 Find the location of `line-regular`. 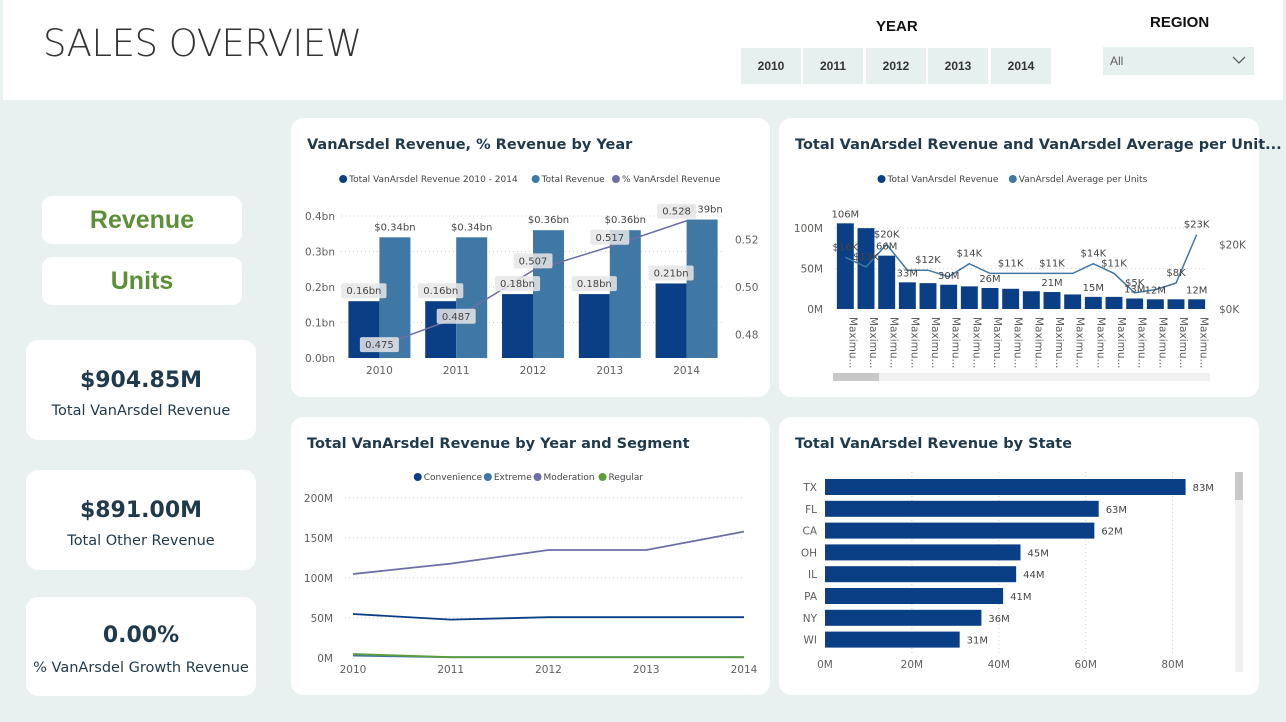

line-regular is located at coordinates (548, 656).